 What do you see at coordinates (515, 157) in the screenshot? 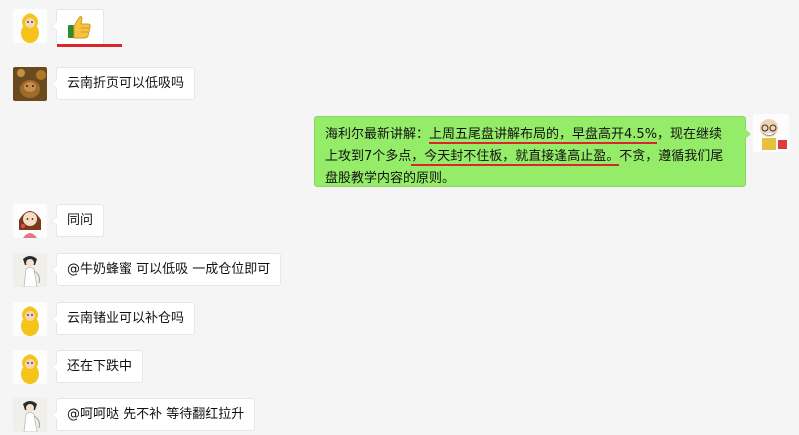
I see `underlined-text-segment: ，今天封不住板，就直接逢高止盈。` at bounding box center [515, 157].